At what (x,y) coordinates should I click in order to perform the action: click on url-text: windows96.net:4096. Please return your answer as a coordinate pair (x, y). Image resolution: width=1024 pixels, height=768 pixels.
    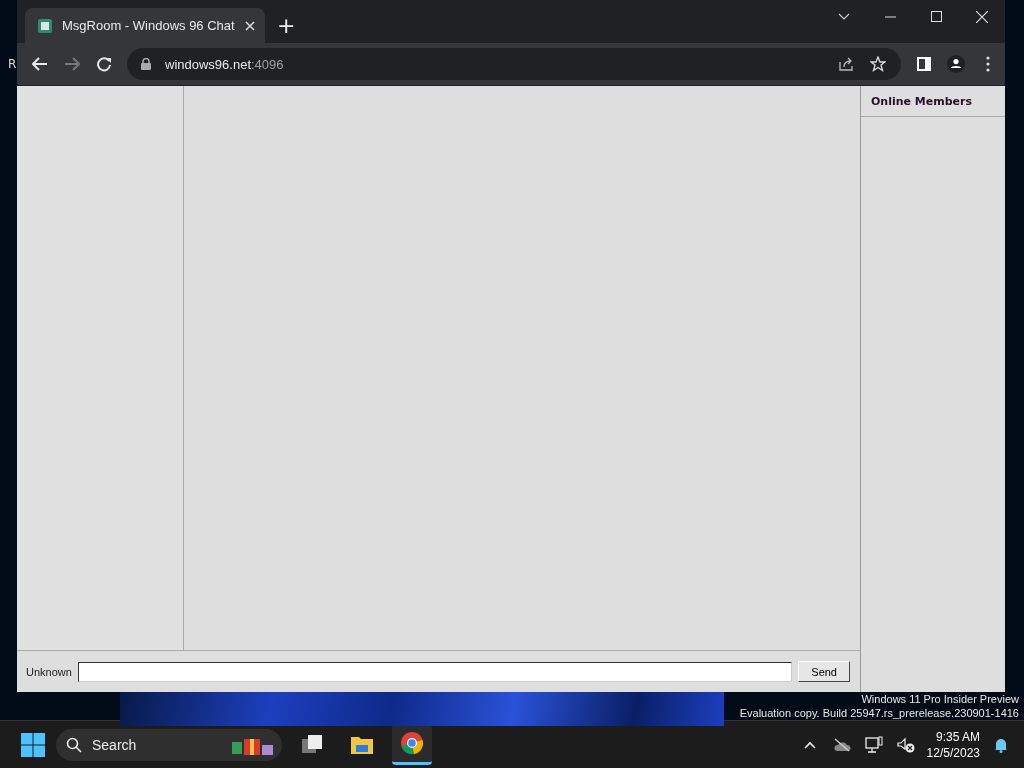
    Looking at the image, I should click on (224, 64).